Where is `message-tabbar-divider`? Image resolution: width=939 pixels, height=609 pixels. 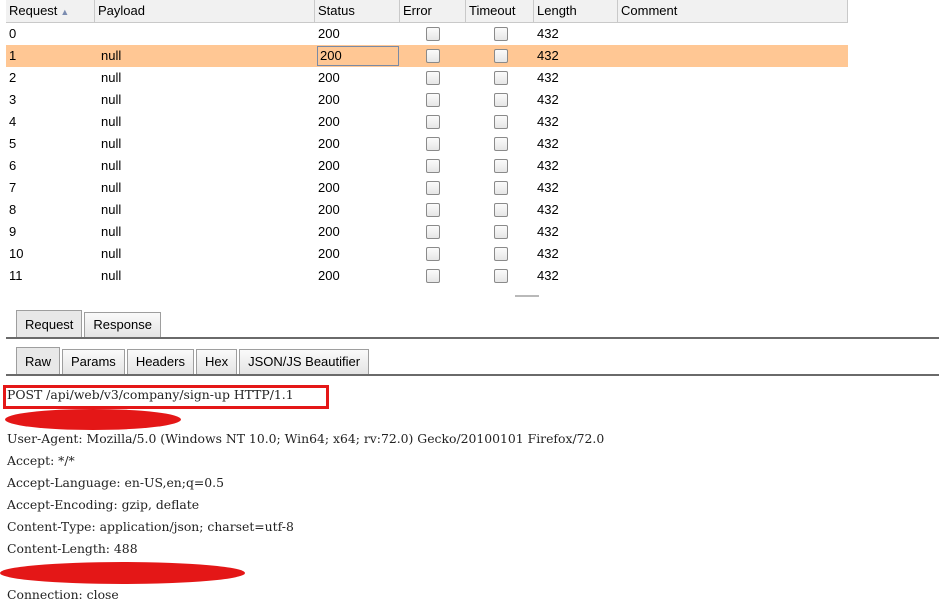
message-tabbar-divider is located at coordinates (472, 338).